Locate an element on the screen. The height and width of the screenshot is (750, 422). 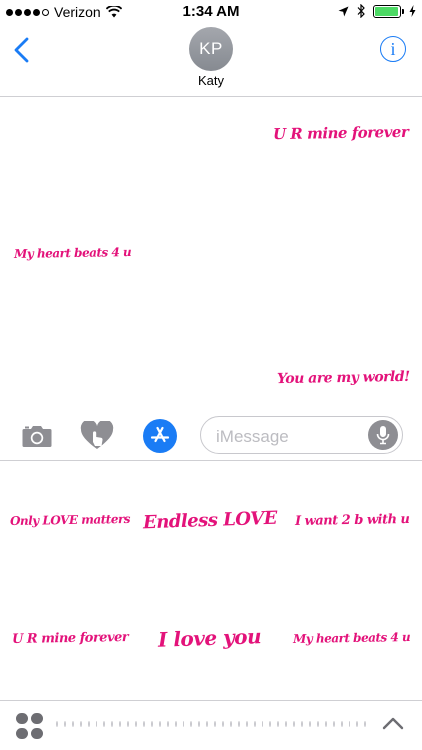
app-store-button is located at coordinates (160, 436).